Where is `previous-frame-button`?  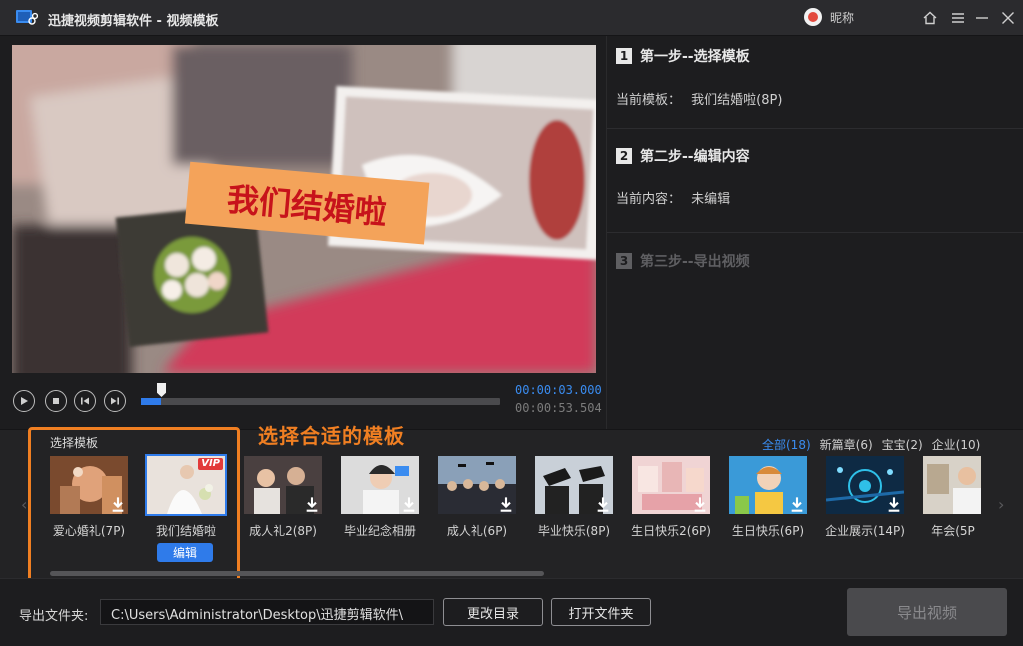
previous-frame-button is located at coordinates (85, 401).